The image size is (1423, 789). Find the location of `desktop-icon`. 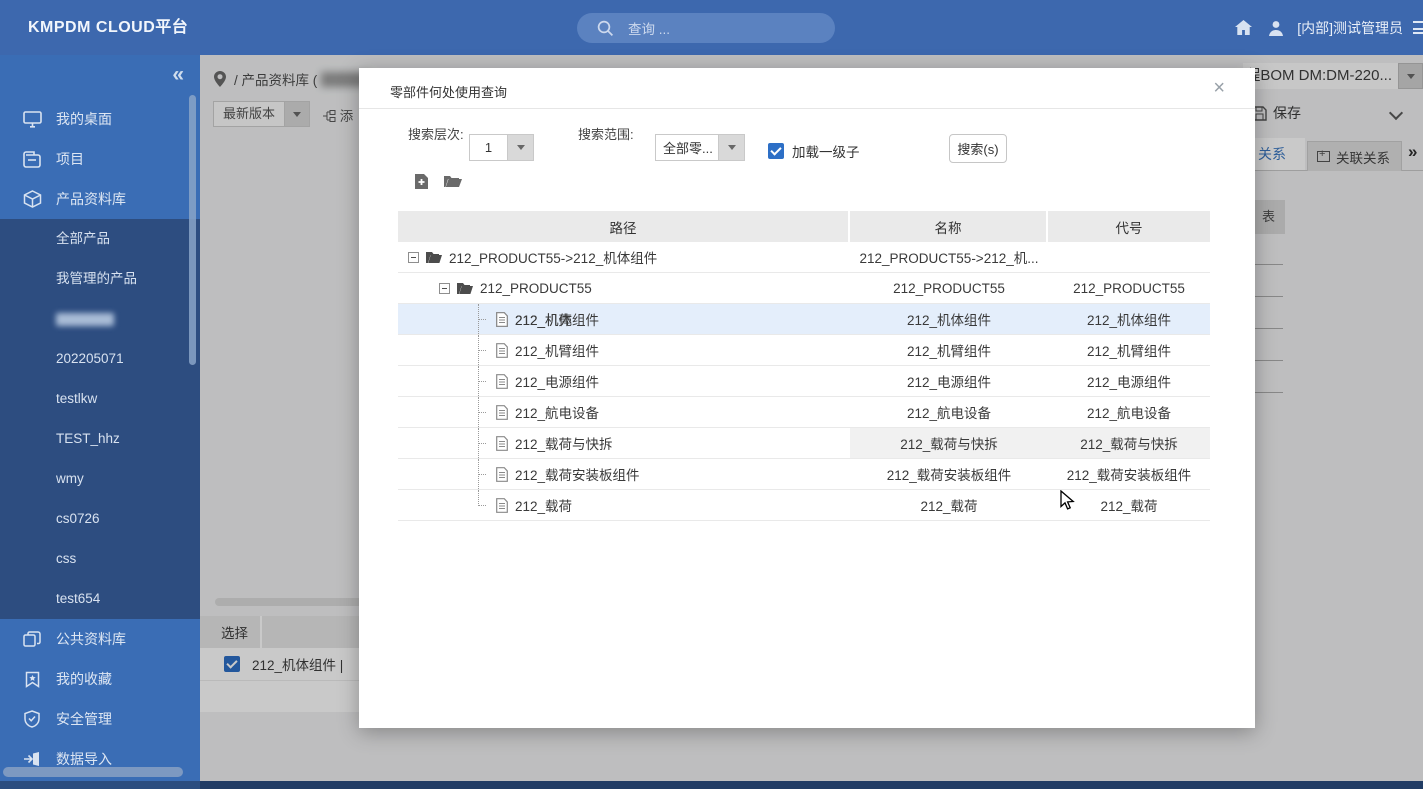

desktop-icon is located at coordinates (32, 119).